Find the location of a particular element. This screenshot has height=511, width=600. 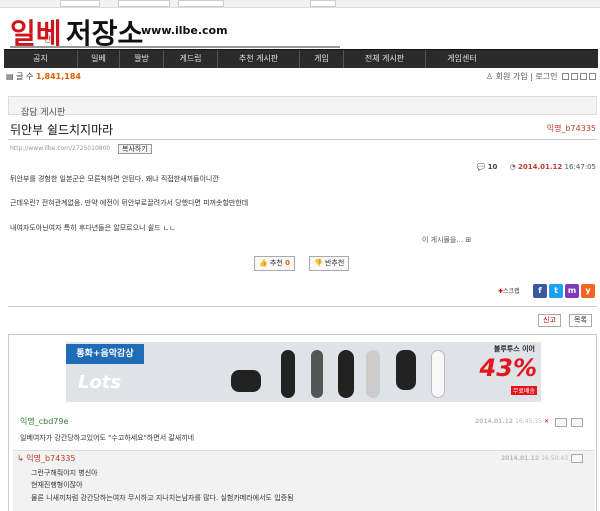

post-line: 뒤안부를 경험한 일본군은 모른척하면 안된다. 왜냐 직접한새끼들이니깐 is located at coordinates (114, 179).